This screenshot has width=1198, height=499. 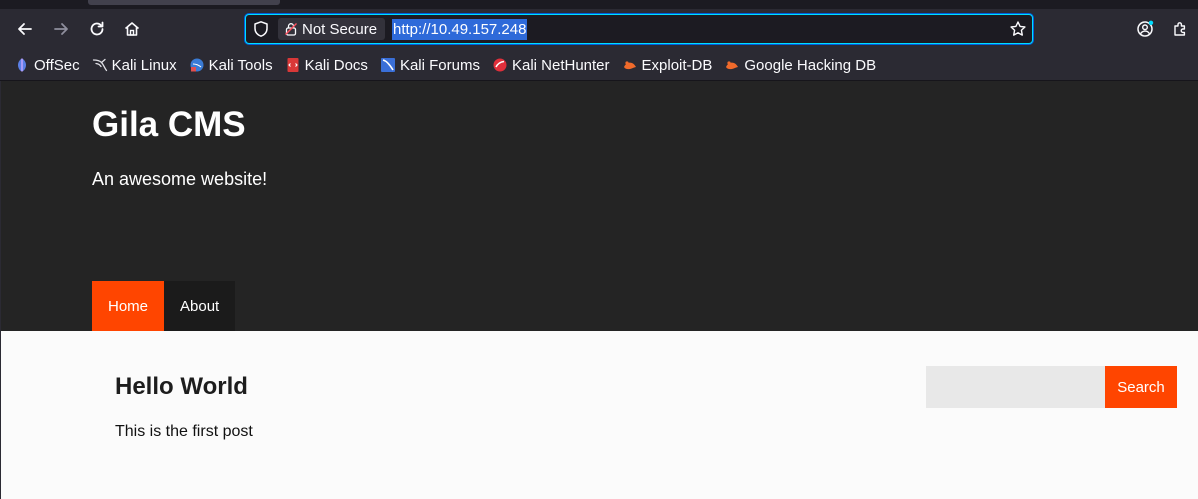 I want to click on reload-icon, so click(x=97, y=28).